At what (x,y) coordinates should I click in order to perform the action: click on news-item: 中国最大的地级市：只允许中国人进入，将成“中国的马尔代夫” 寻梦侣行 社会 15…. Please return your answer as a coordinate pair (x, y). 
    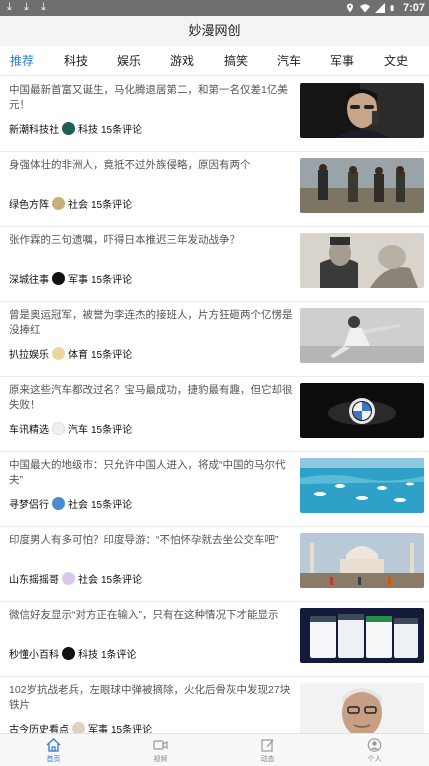
    Looking at the image, I should click on (214, 489).